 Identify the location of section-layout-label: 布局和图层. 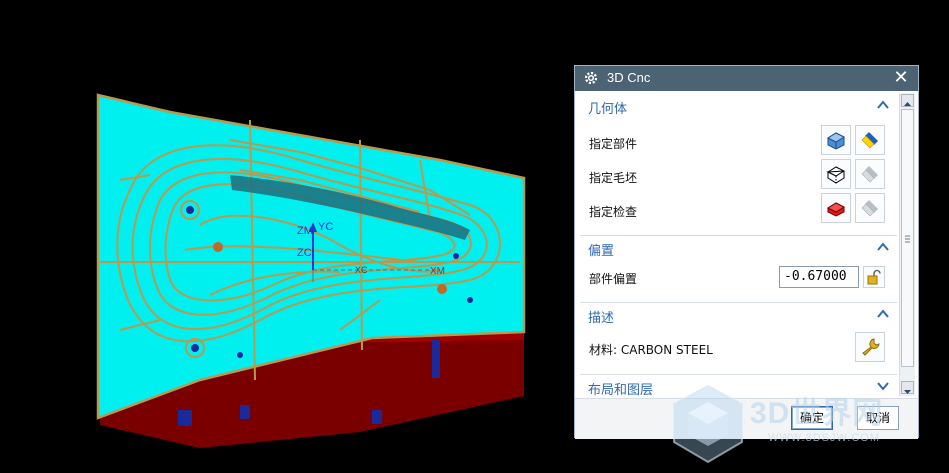
(621, 390).